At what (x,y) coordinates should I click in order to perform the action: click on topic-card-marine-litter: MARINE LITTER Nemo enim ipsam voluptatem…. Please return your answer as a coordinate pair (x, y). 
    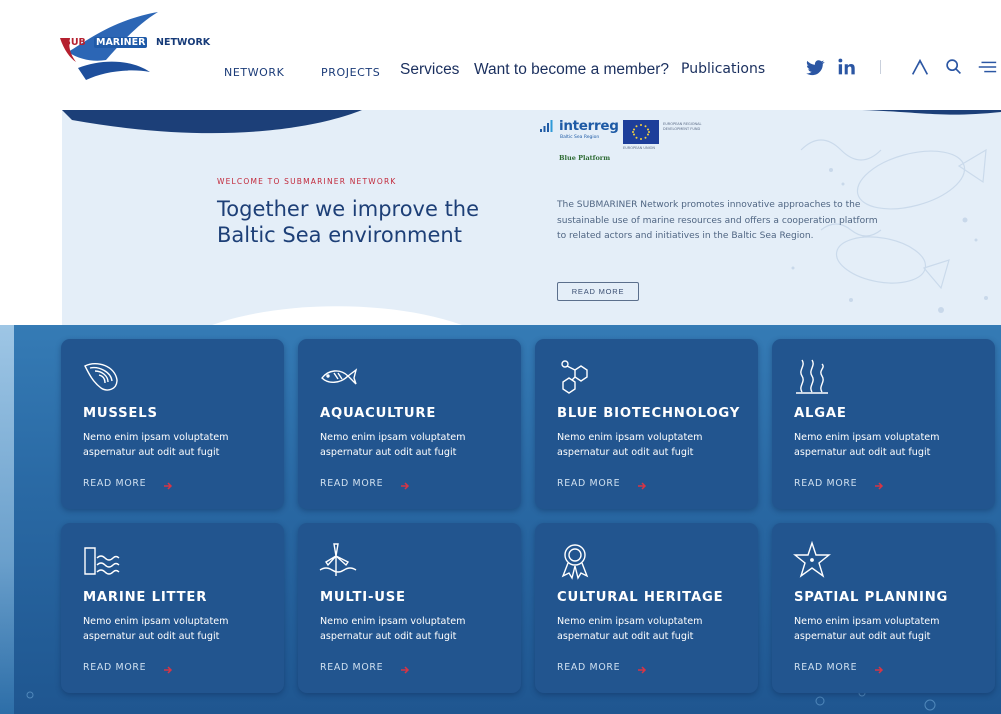
    Looking at the image, I should click on (172, 608).